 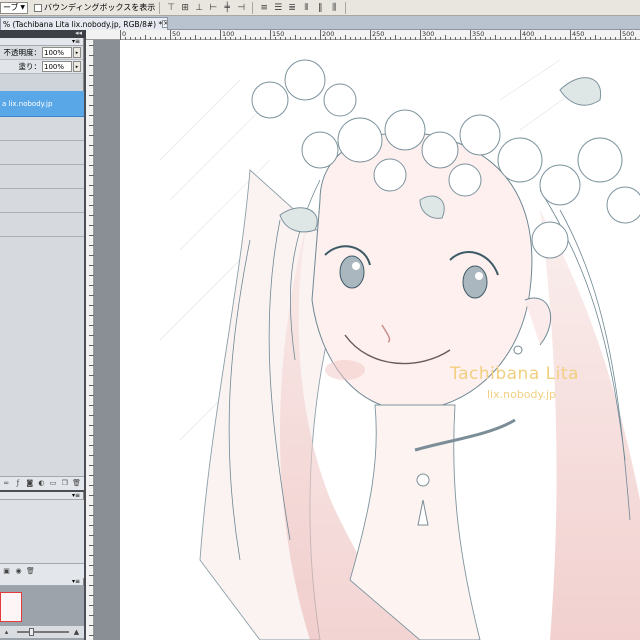 What do you see at coordinates (41, 42) in the screenshot?
I see `layers-panel-header: ▾≡` at bounding box center [41, 42].